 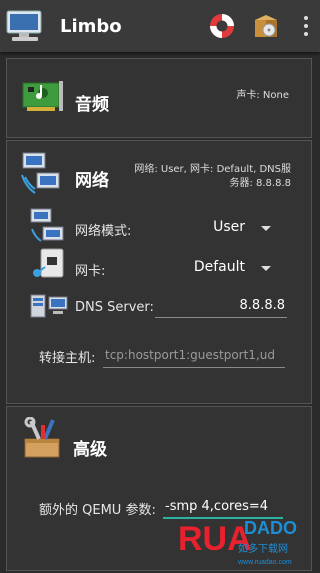 I want to click on app-bar: Limbo, so click(x=160, y=26).